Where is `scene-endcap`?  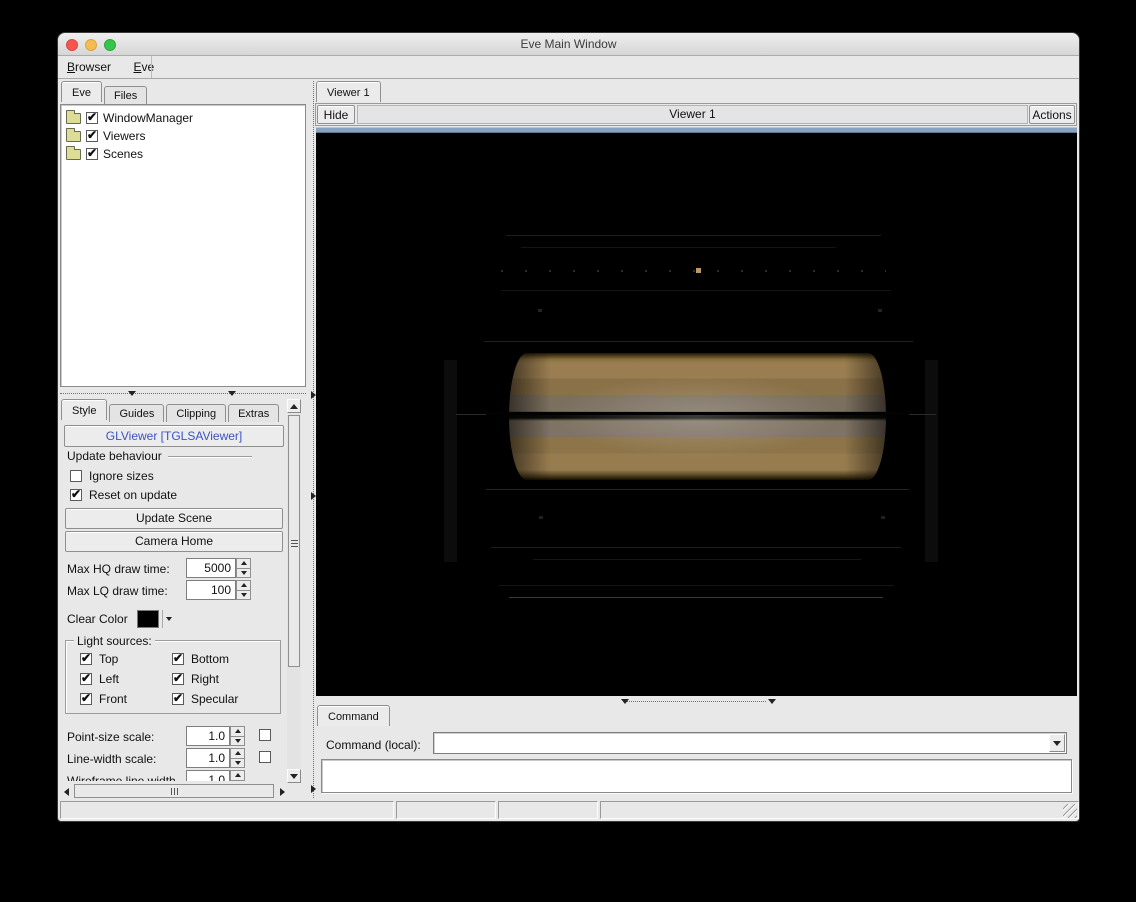
scene-endcap is located at coordinates (931, 461).